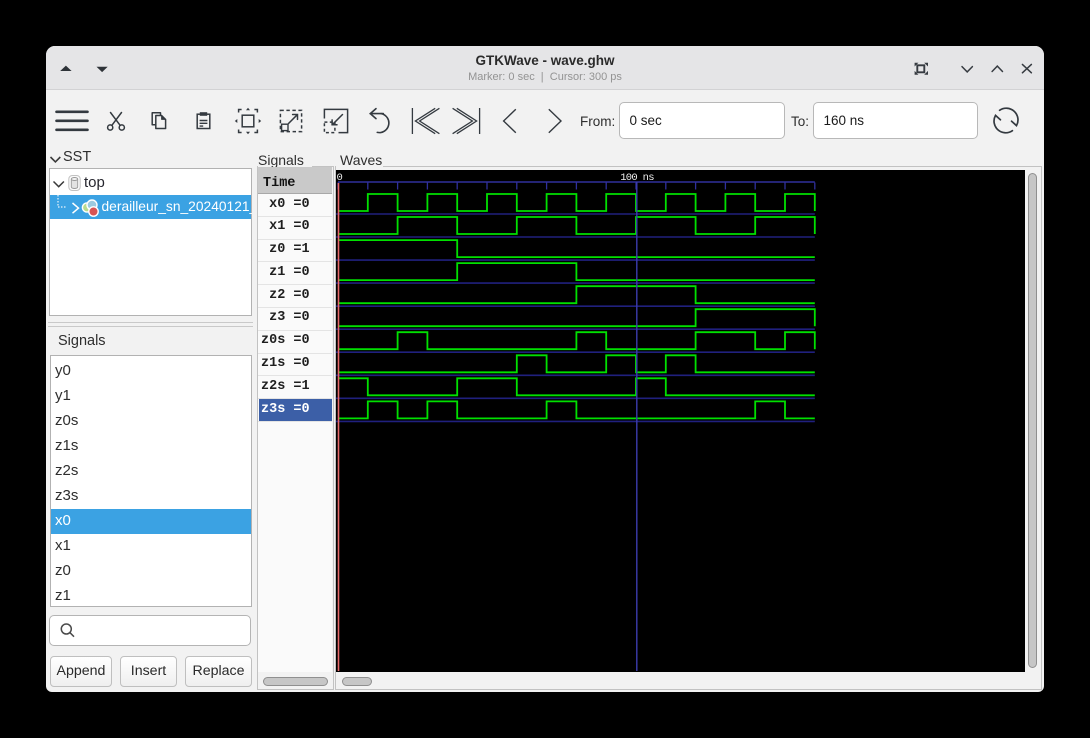 The width and height of the screenshot is (1090, 738). What do you see at coordinates (637, 178) in the screenshot?
I see `svg-text: 100 ns` at bounding box center [637, 178].